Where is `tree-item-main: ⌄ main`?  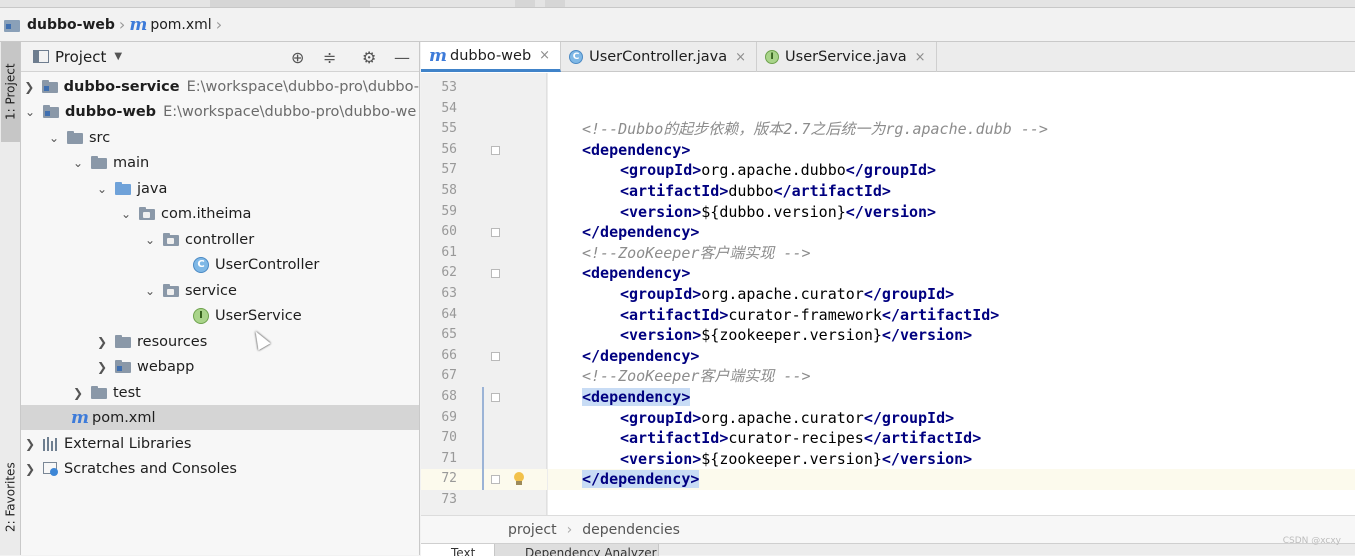
tree-item-main: ⌄ main is located at coordinates (220, 162).